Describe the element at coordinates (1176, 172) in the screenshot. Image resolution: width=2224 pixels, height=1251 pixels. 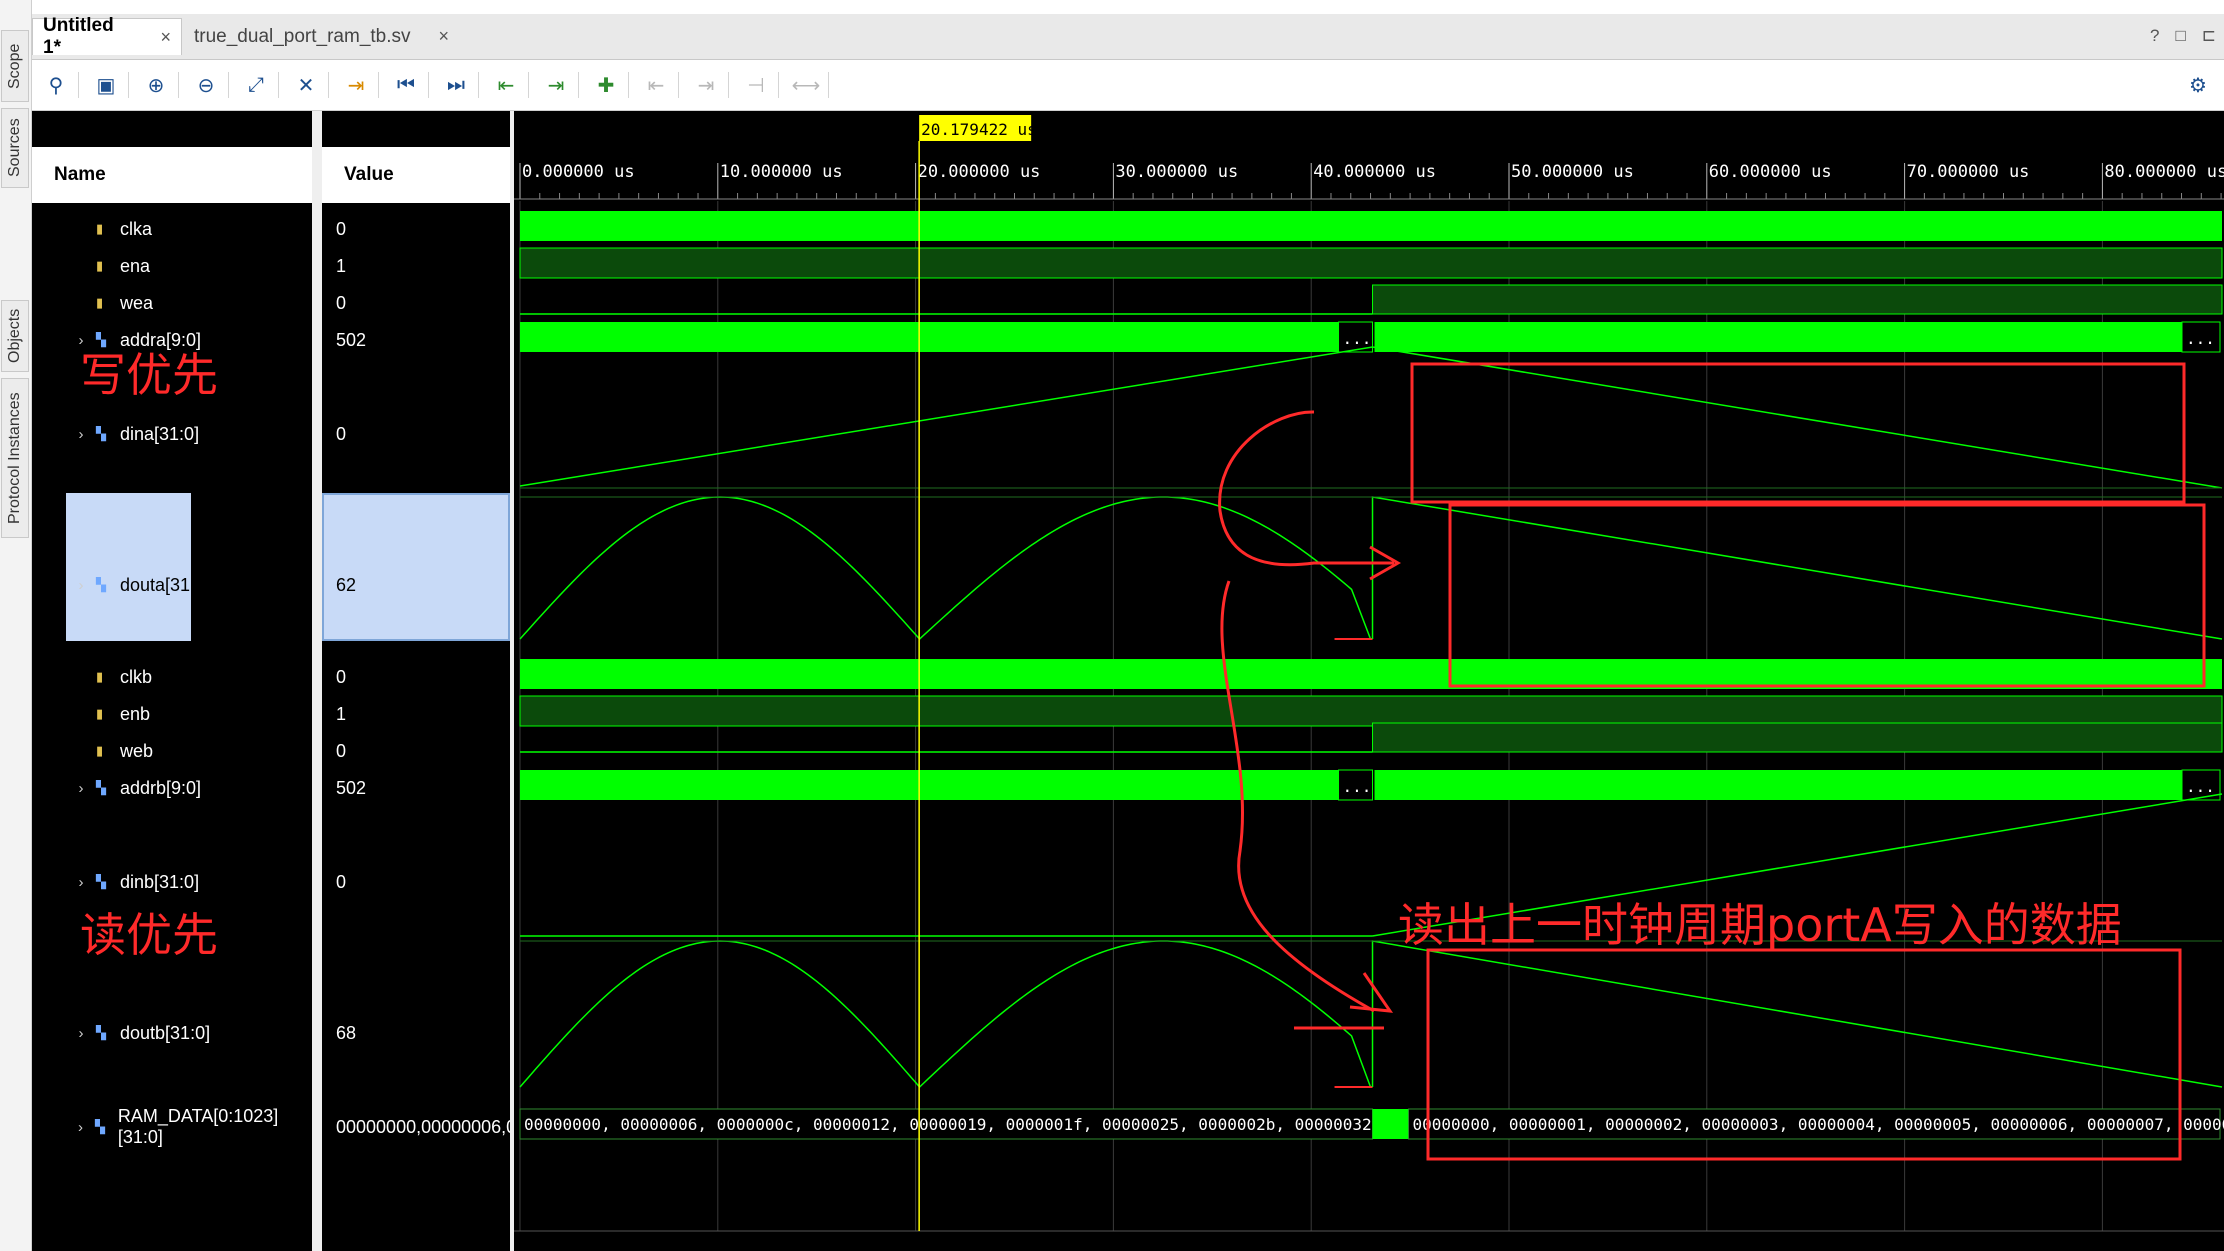
I see `ruler-label: 30.000000 us` at that location.